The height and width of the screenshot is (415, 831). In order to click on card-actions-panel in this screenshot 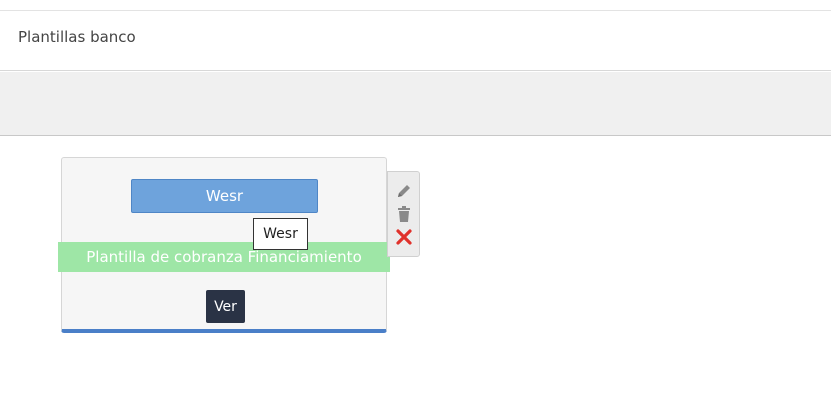, I will do `click(403, 214)`.